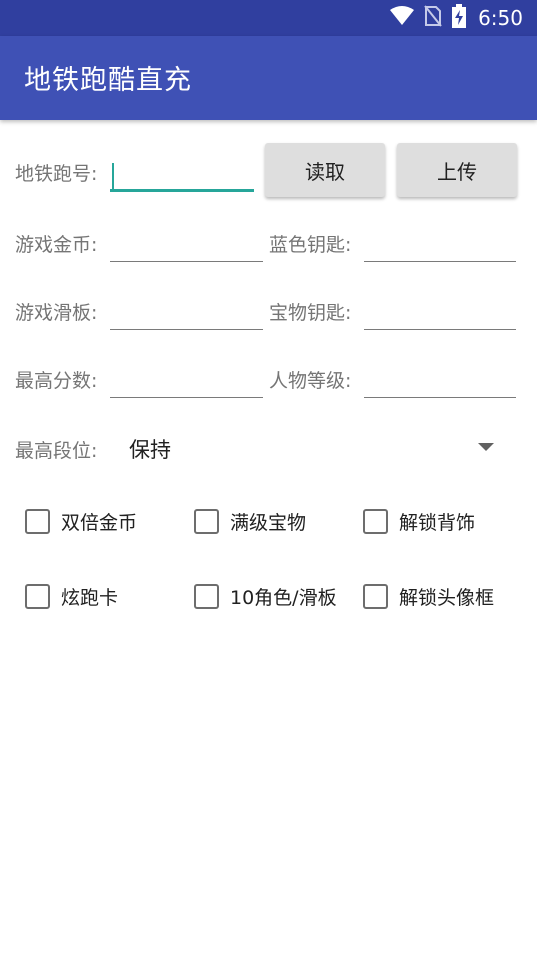 The image size is (537, 957). I want to click on checkbox-label: 10角色/滑板, so click(283, 598).